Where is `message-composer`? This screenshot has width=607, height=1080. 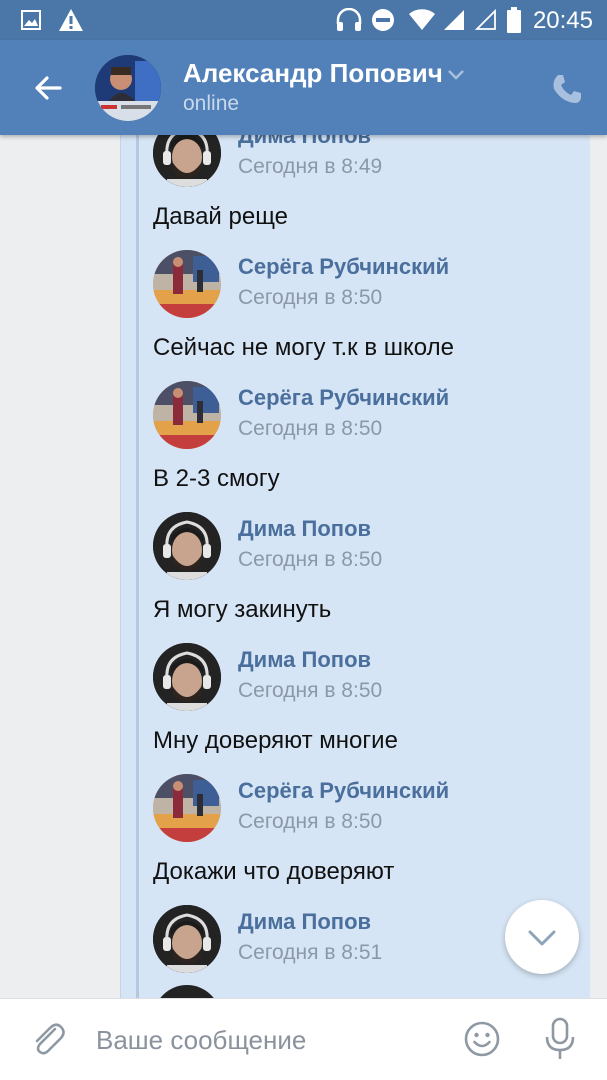
message-composer is located at coordinates (303, 1039).